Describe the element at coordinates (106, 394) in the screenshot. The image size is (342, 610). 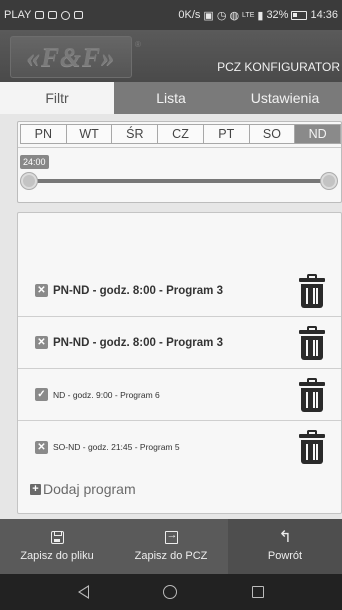
I see `program-label: ND - godz. 9:00 - Program 6` at that location.